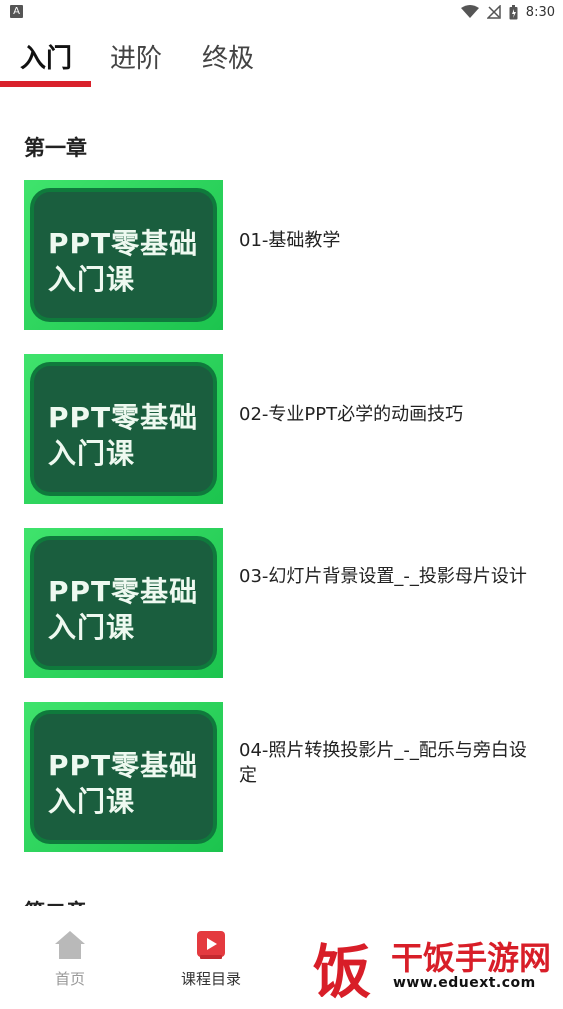  What do you see at coordinates (281, 429) in the screenshot?
I see `lesson-item: PPT零基础 入门课 02-专业PPT必学的动画技巧` at bounding box center [281, 429].